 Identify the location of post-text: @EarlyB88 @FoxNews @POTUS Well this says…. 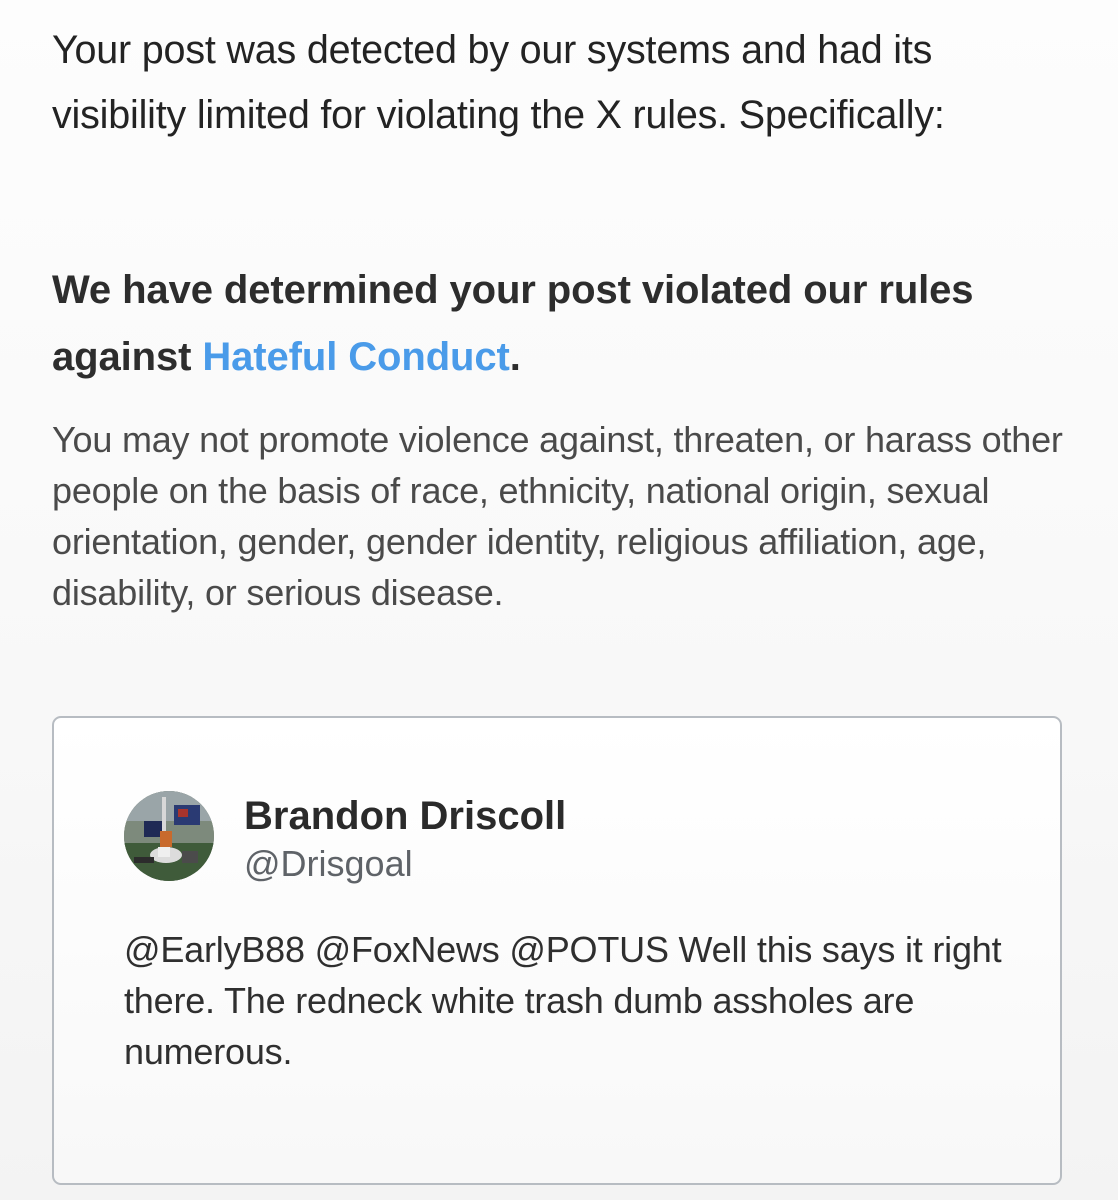
(563, 1000).